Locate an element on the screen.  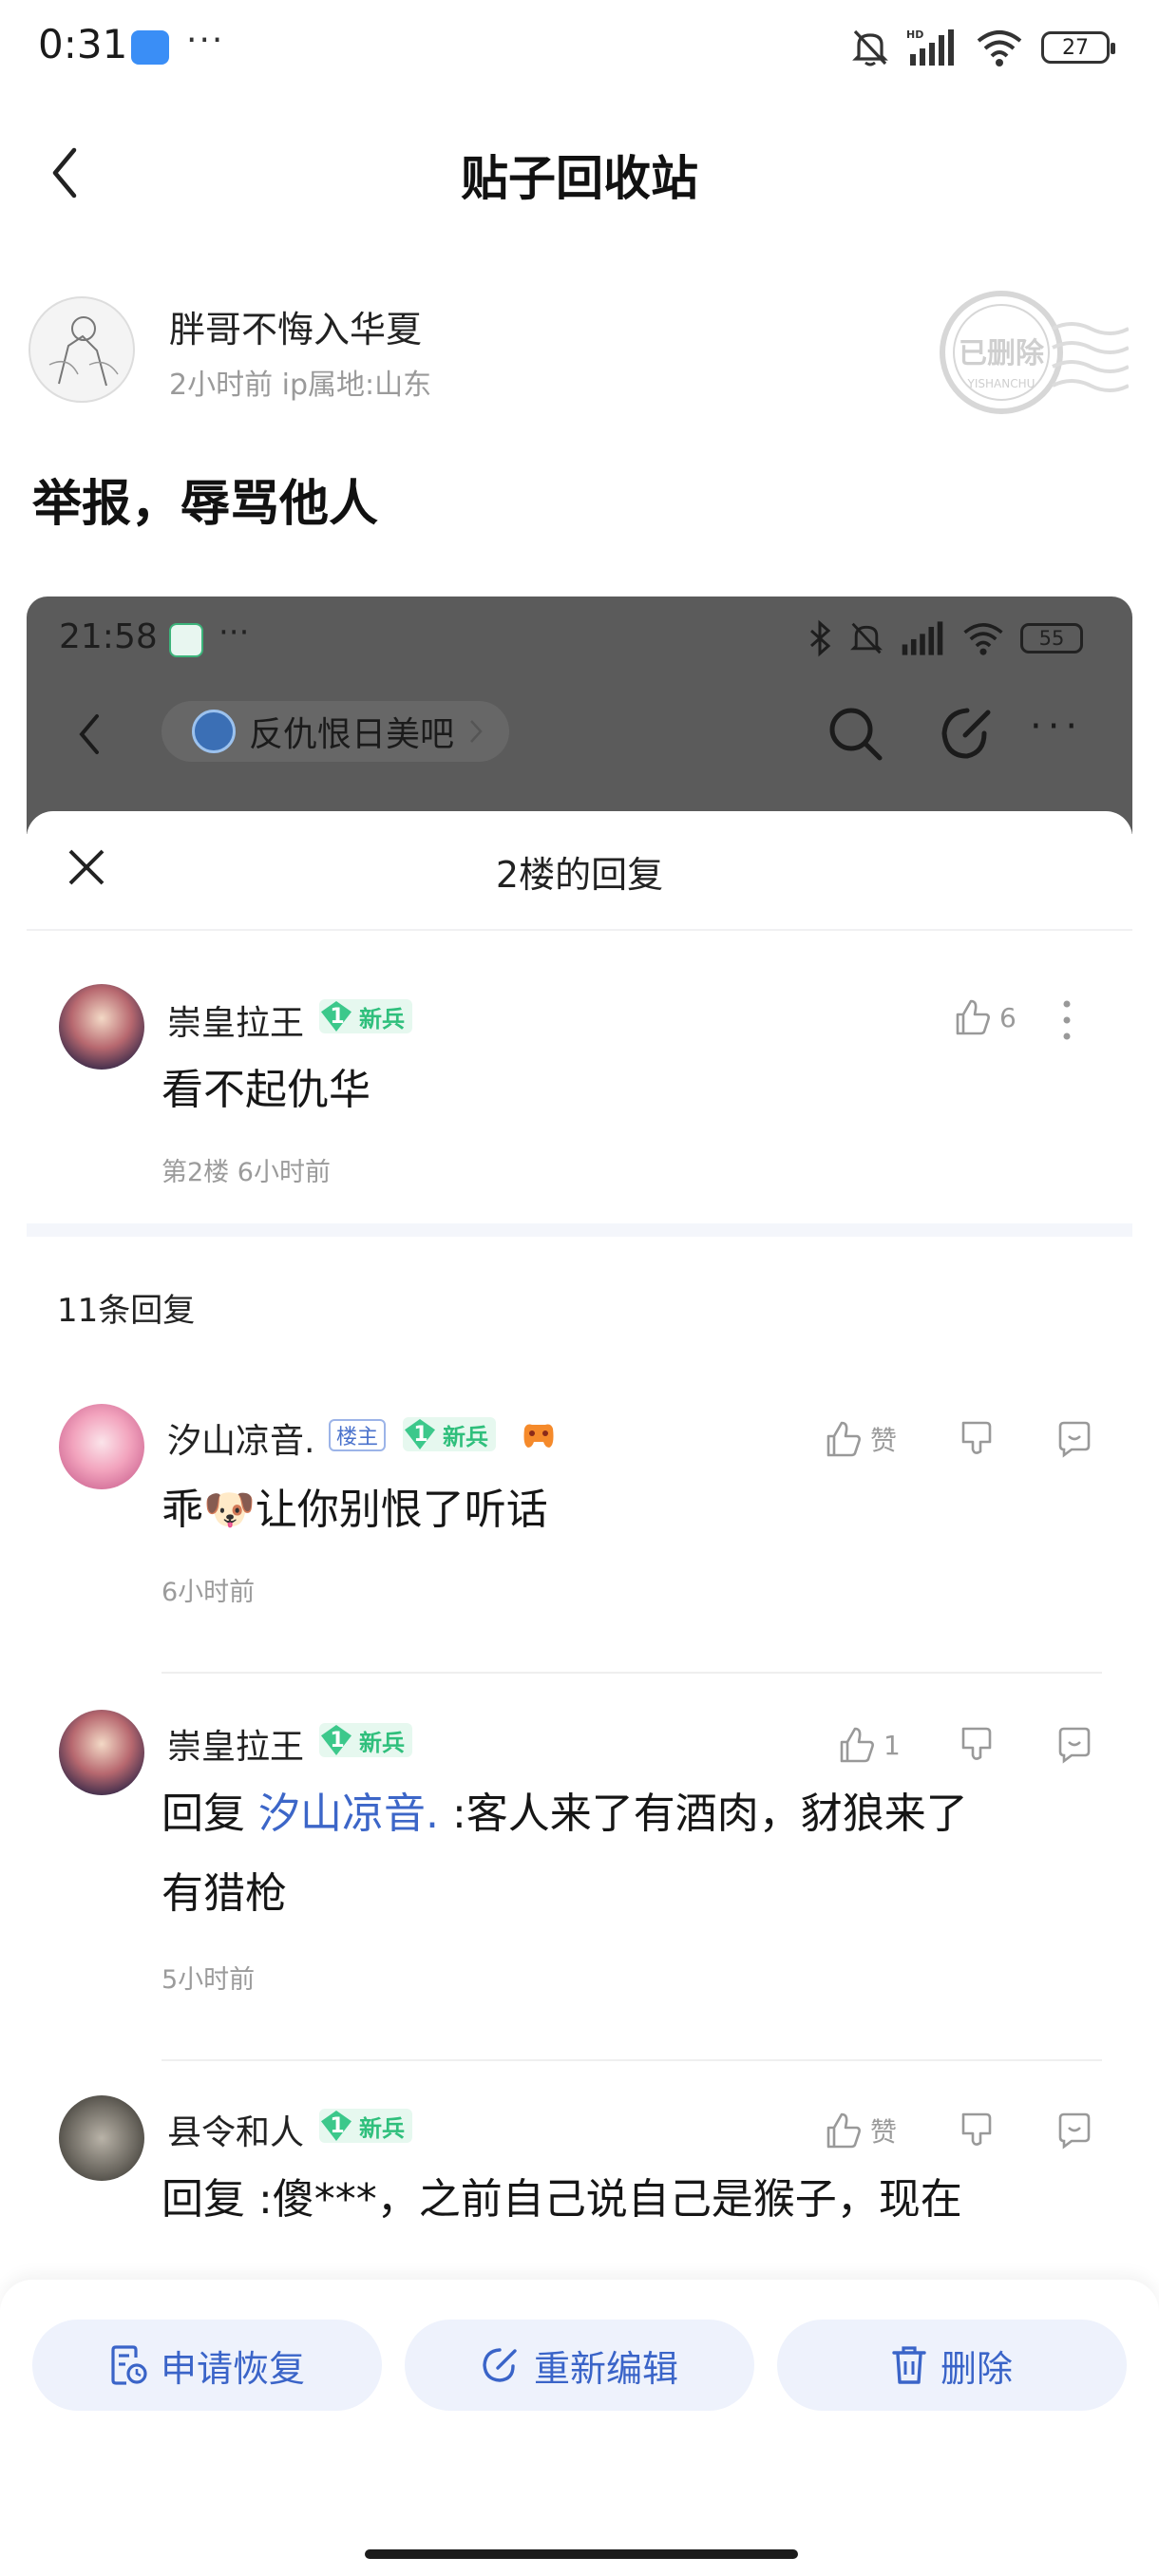
author-avatar is located at coordinates (81, 349).